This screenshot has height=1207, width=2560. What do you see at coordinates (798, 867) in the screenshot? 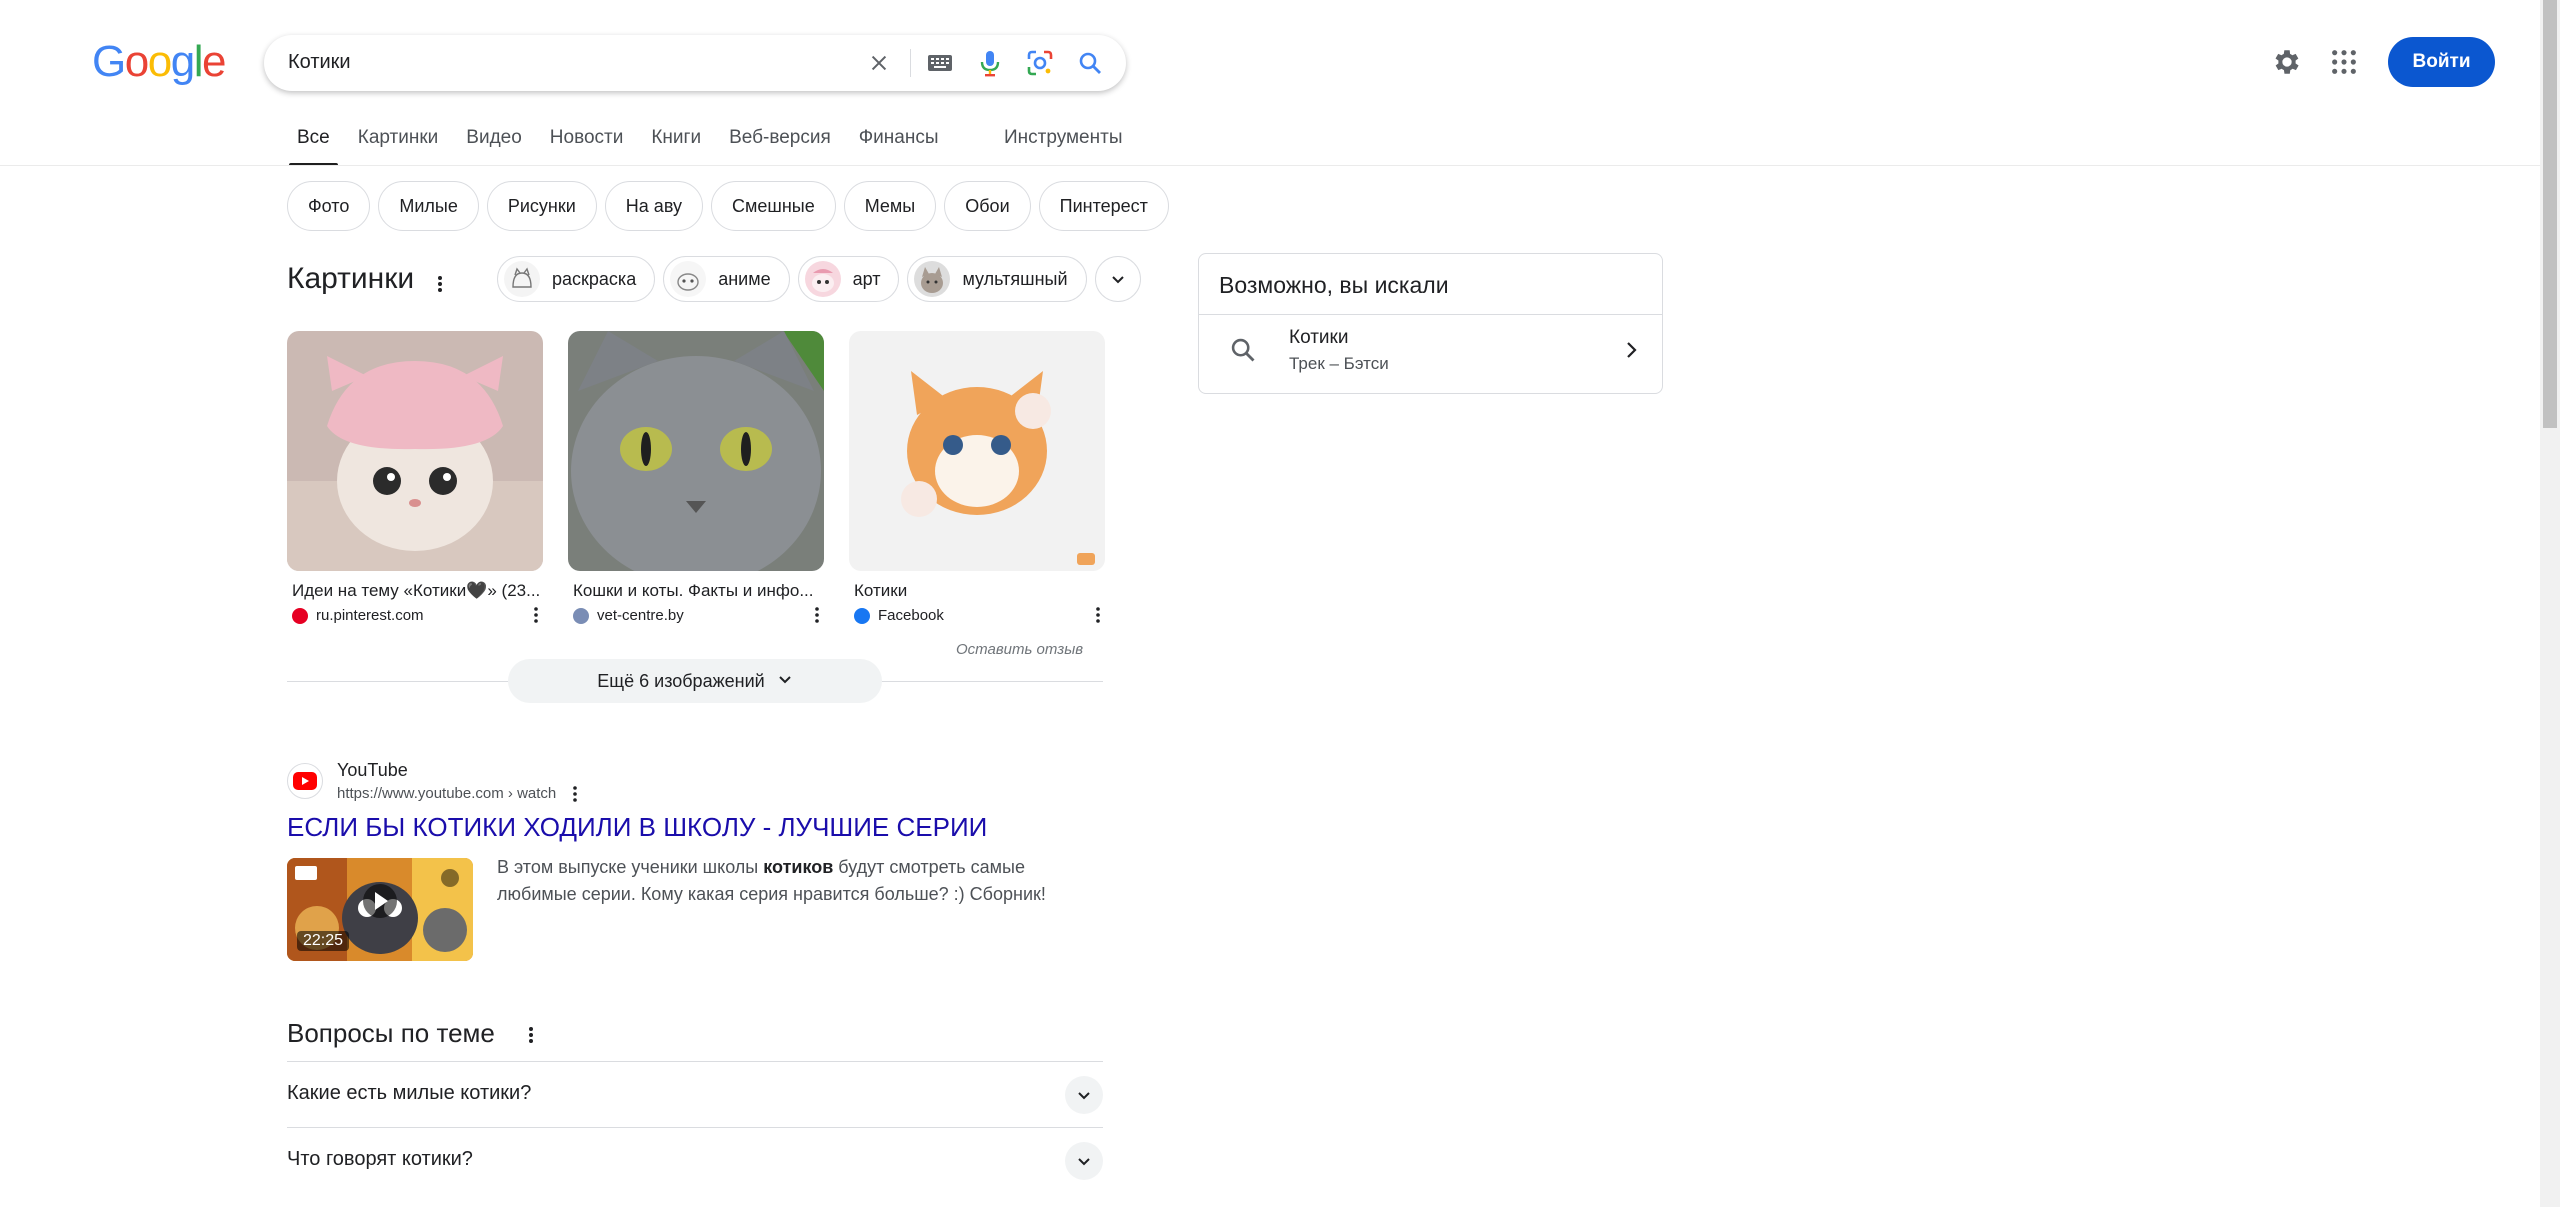
I see `snippet-keyword: котиков` at bounding box center [798, 867].